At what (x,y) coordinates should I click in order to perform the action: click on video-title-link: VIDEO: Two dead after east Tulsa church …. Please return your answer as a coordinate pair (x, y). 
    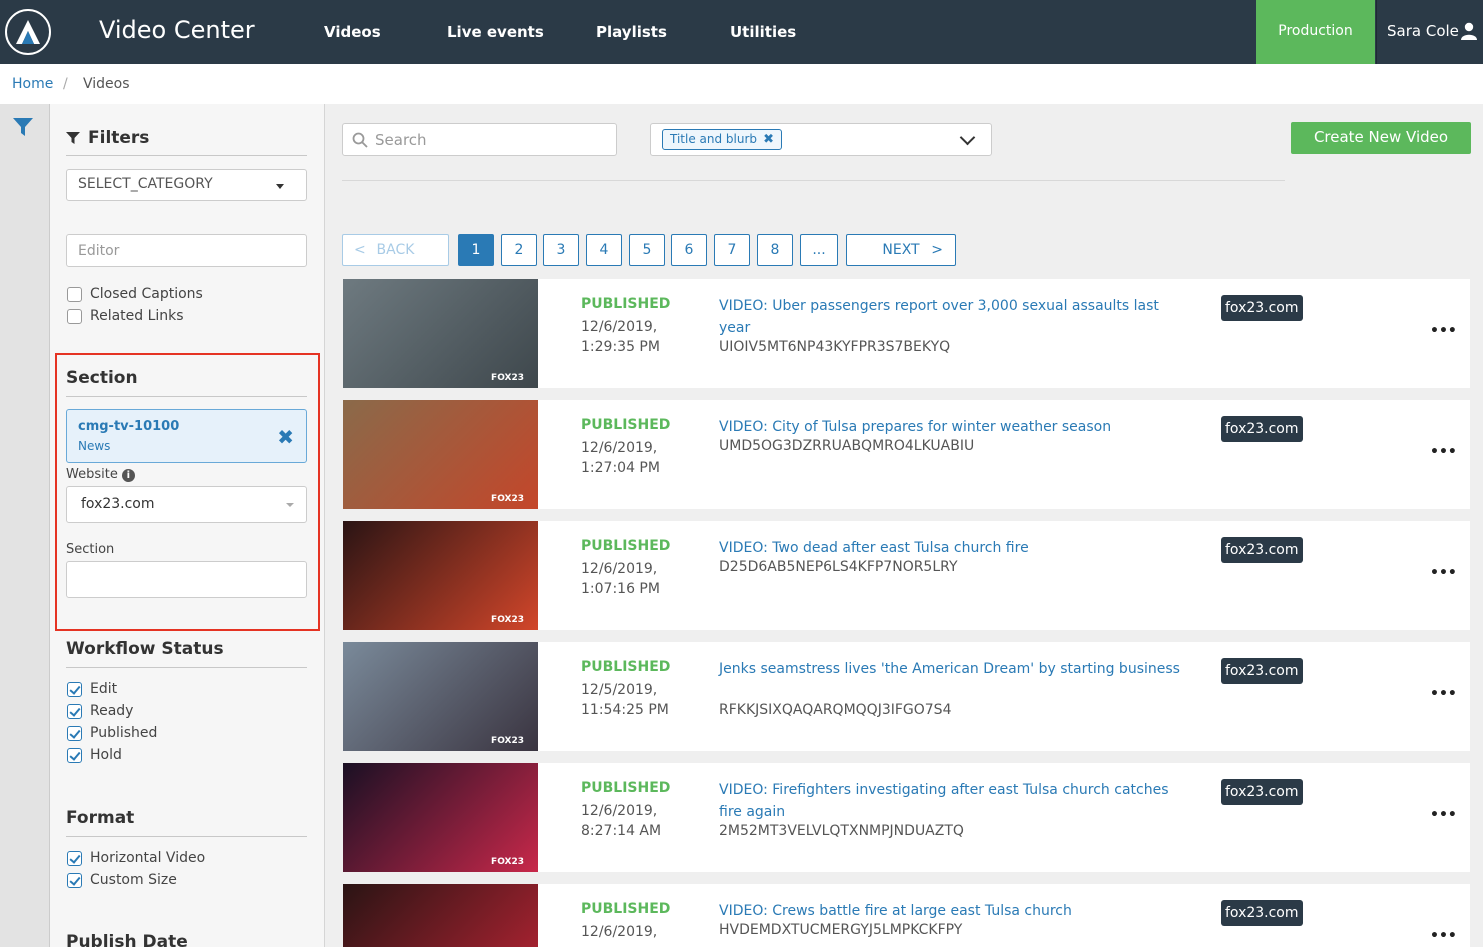
    Looking at the image, I should click on (954, 548).